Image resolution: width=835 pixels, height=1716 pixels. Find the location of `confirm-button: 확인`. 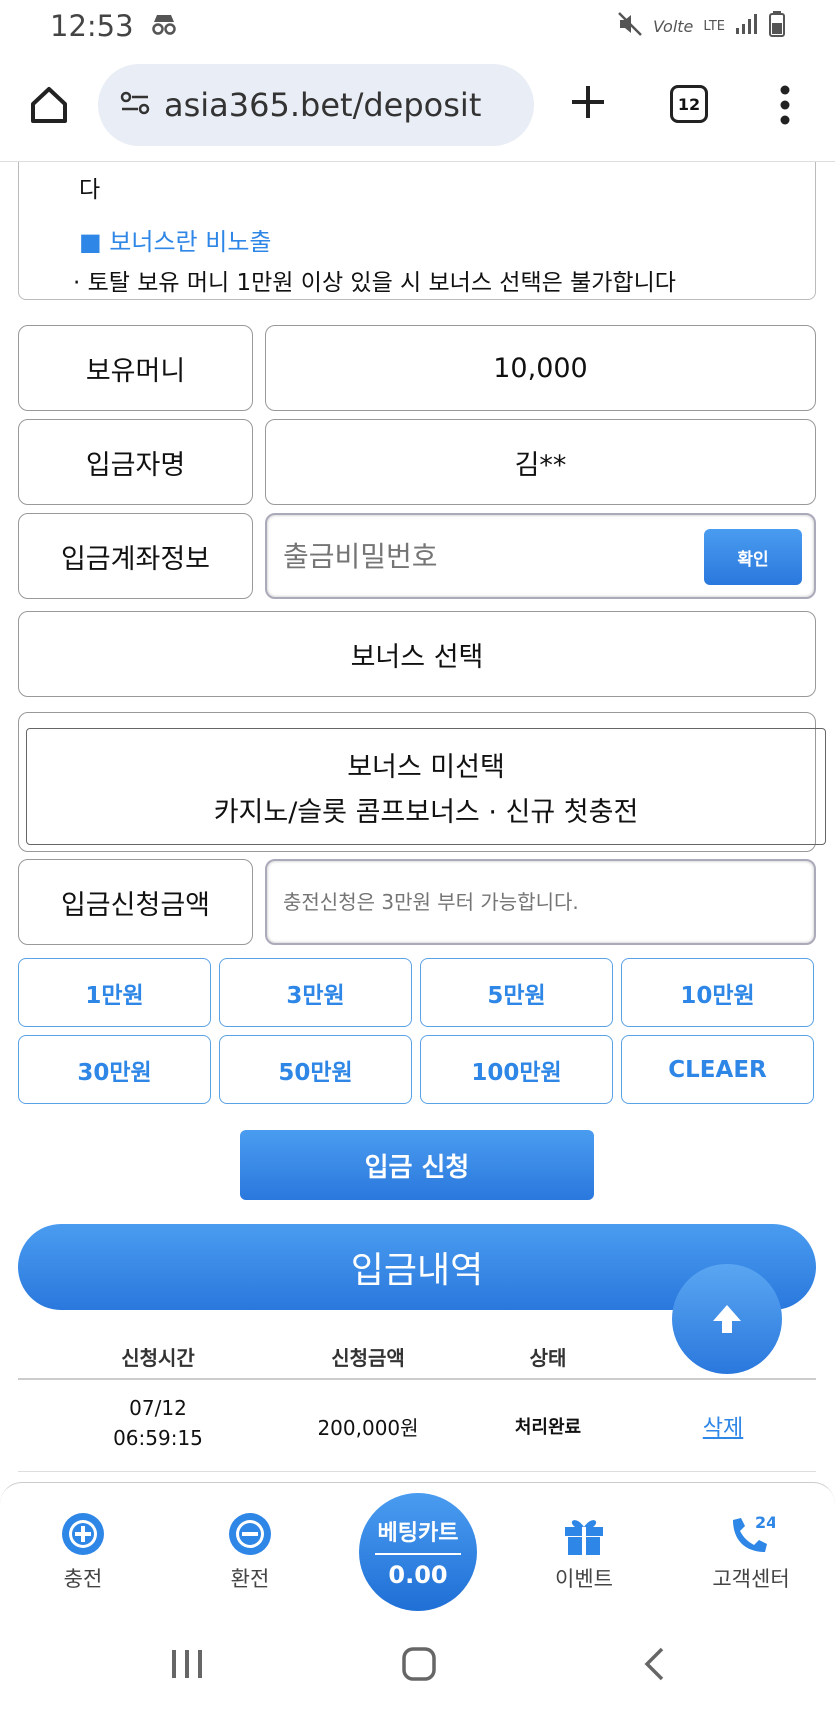

confirm-button: 확인 is located at coordinates (753, 557).